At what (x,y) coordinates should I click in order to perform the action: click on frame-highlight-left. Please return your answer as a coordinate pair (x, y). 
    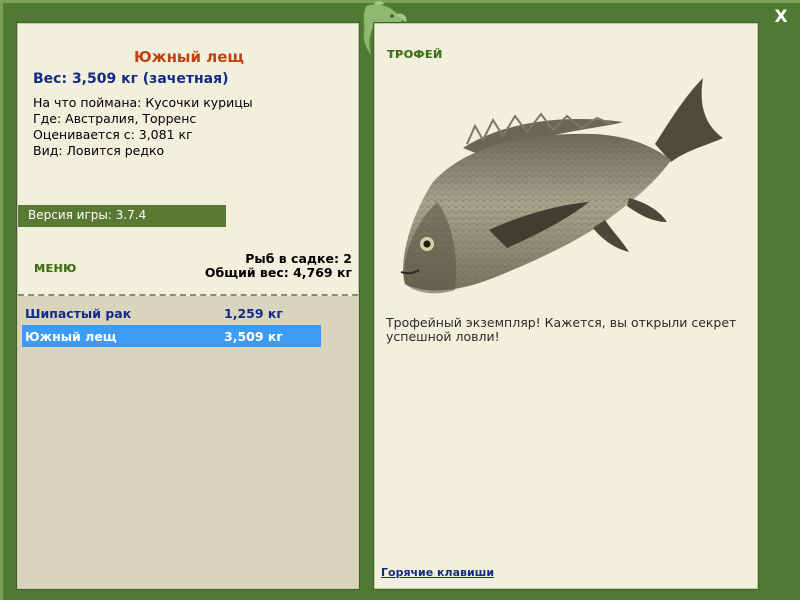
    Looking at the image, I should click on (1, 300).